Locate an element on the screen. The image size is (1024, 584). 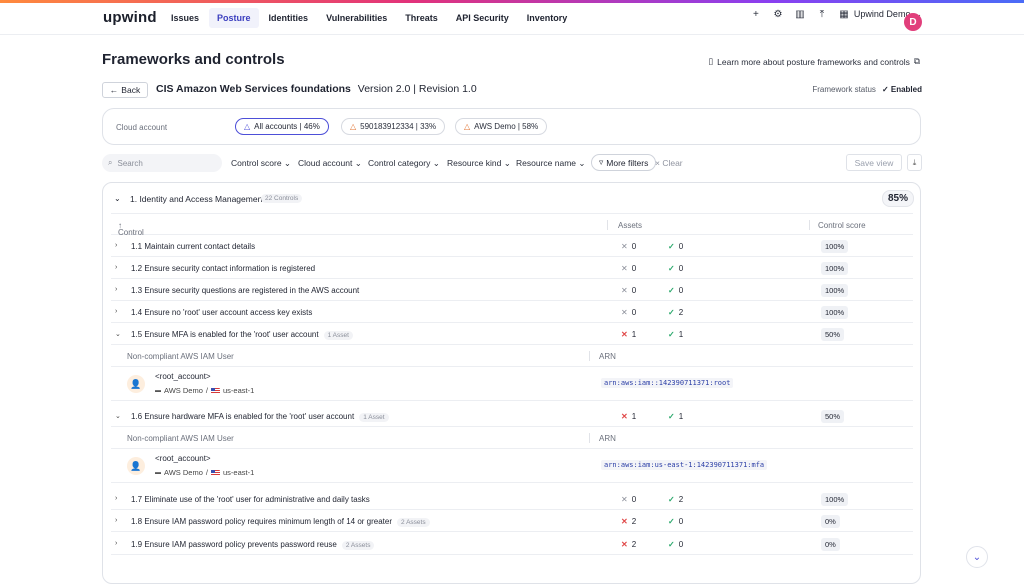
col-control: Control ↑ is located at coordinates (131, 229).